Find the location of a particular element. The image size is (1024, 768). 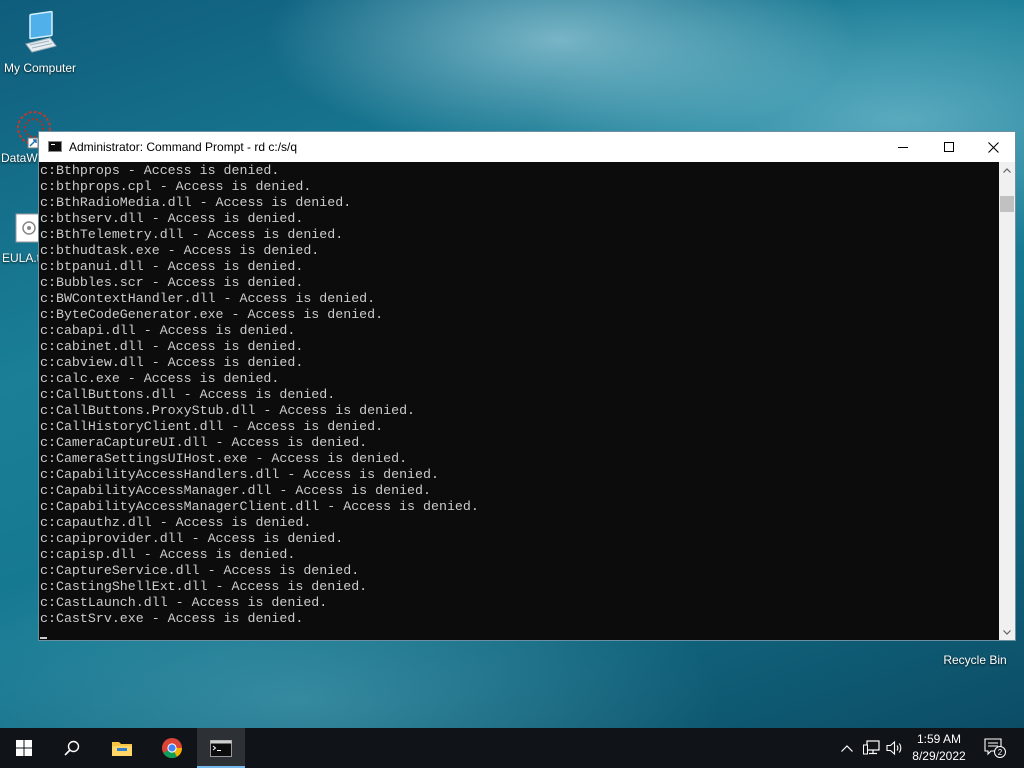

close-button is located at coordinates (993, 147).